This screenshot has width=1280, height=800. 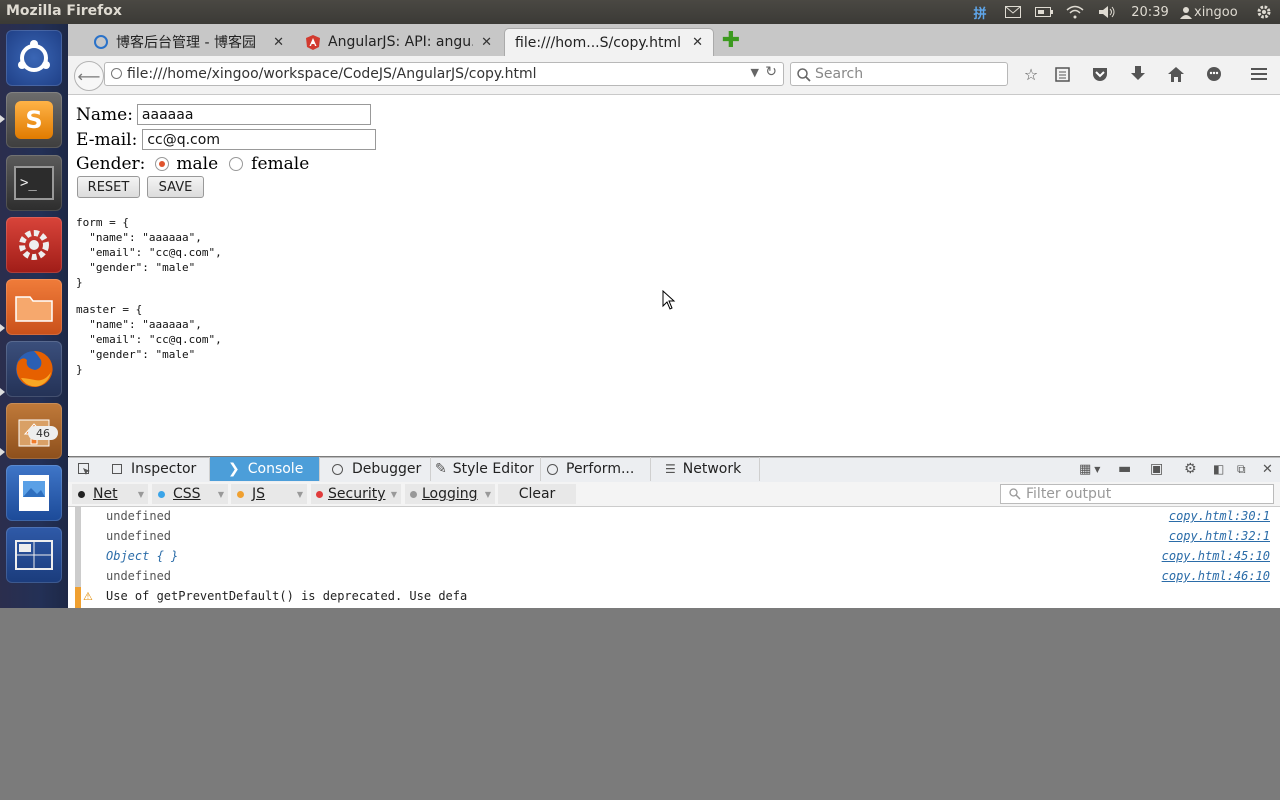 What do you see at coordinates (269, 494) in the screenshot?
I see `filter-js-button: JS ▼` at bounding box center [269, 494].